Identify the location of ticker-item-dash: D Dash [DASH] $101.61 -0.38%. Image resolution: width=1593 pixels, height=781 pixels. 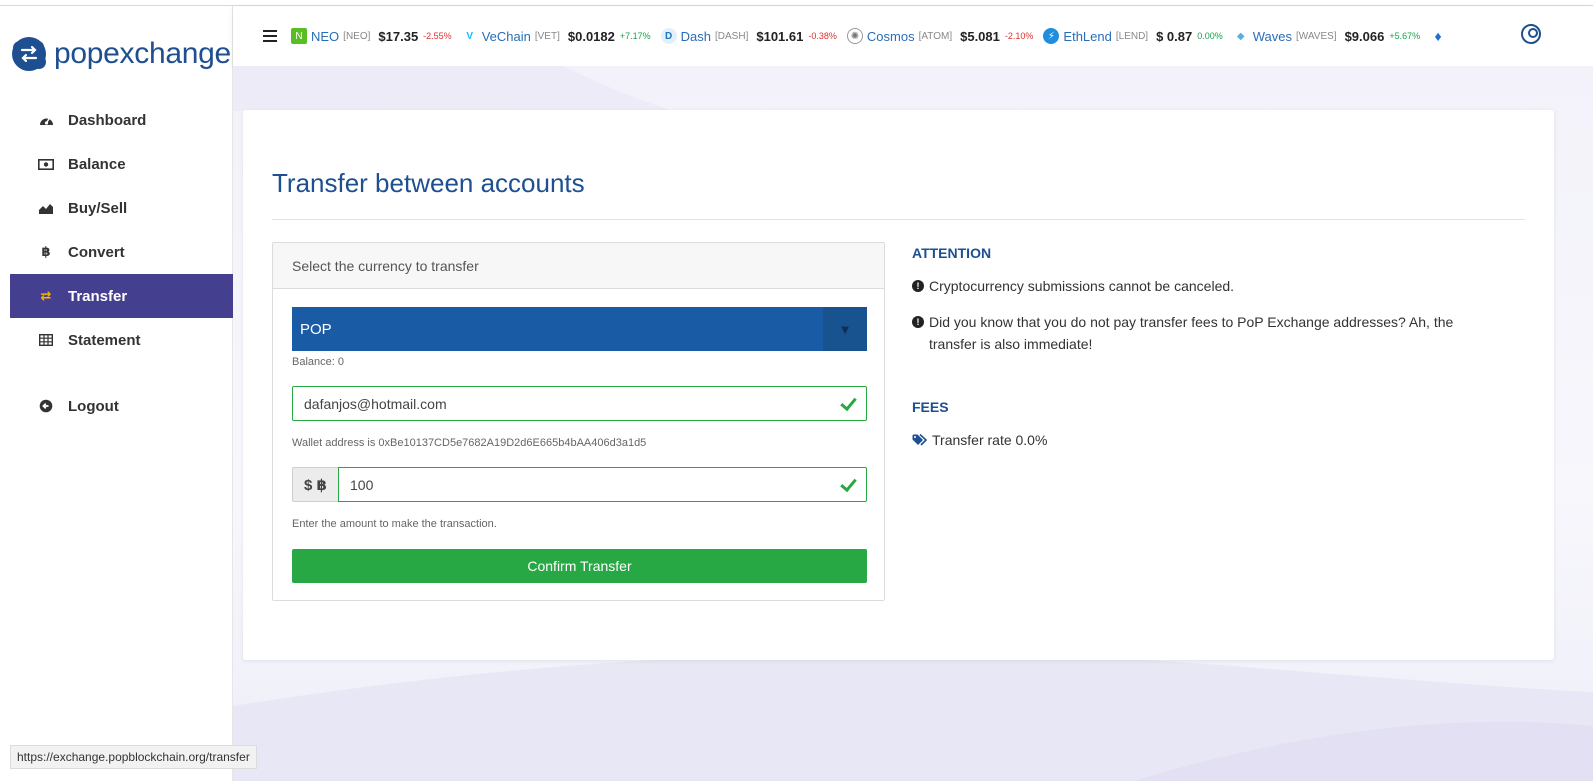
(748, 36).